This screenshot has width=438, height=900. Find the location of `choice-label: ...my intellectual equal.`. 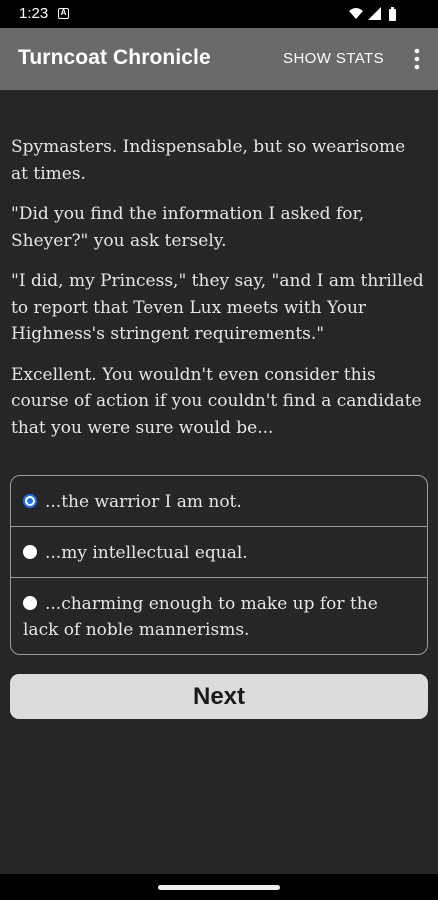

choice-label: ...my intellectual equal. is located at coordinates (146, 553).